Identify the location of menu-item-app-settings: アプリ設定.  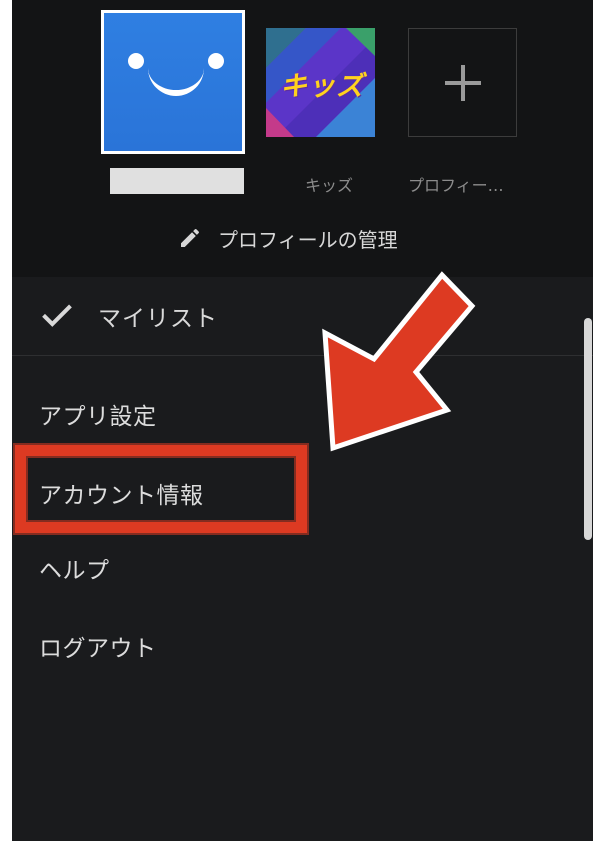
(98, 414).